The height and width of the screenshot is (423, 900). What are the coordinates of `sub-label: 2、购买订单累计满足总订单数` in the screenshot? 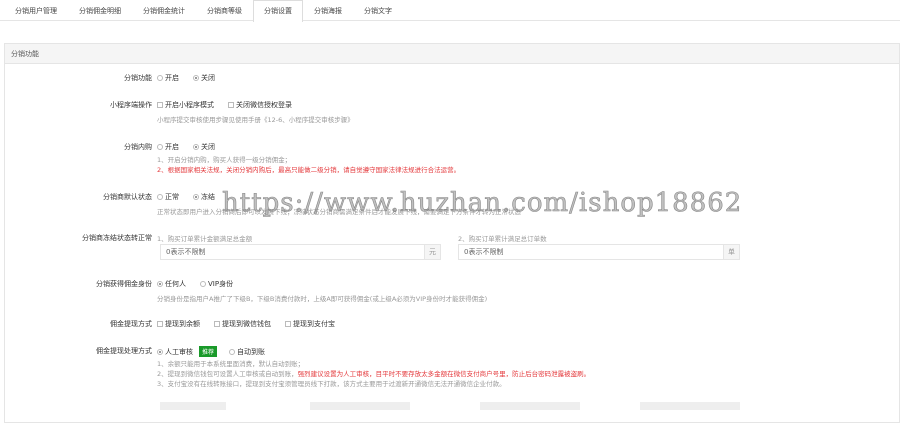 It's located at (502, 239).